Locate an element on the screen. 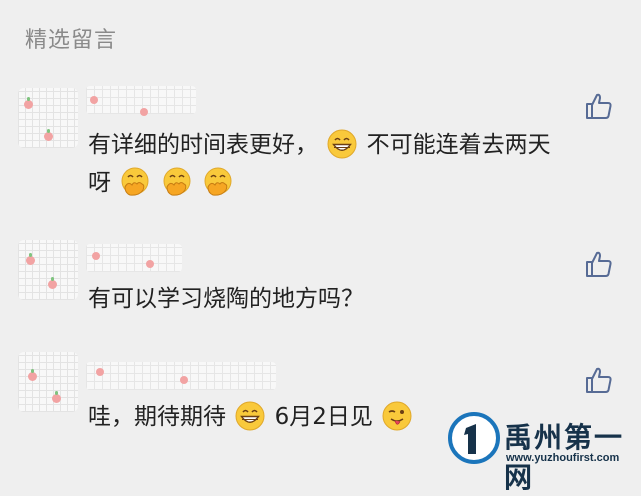 The height and width of the screenshot is (496, 641). watermark-logo-icon is located at coordinates (474, 438).